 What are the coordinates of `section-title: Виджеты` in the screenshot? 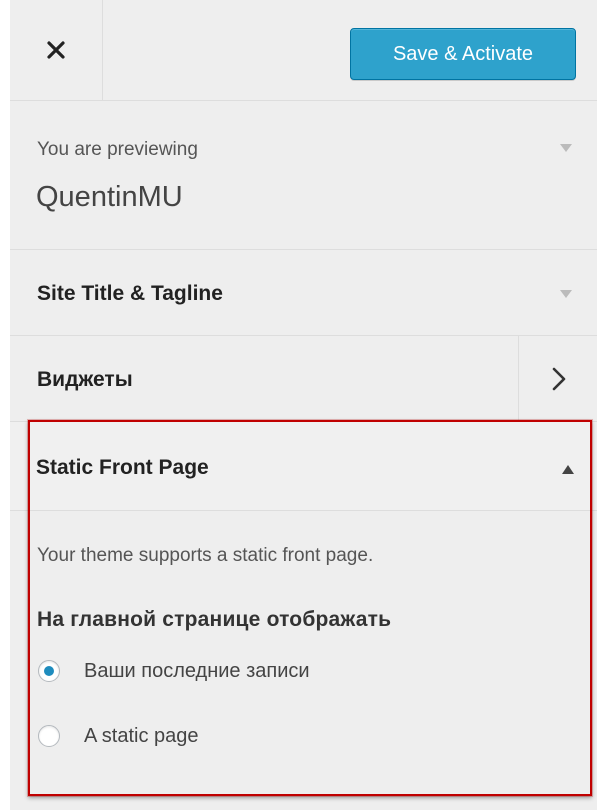 It's located at (85, 379).